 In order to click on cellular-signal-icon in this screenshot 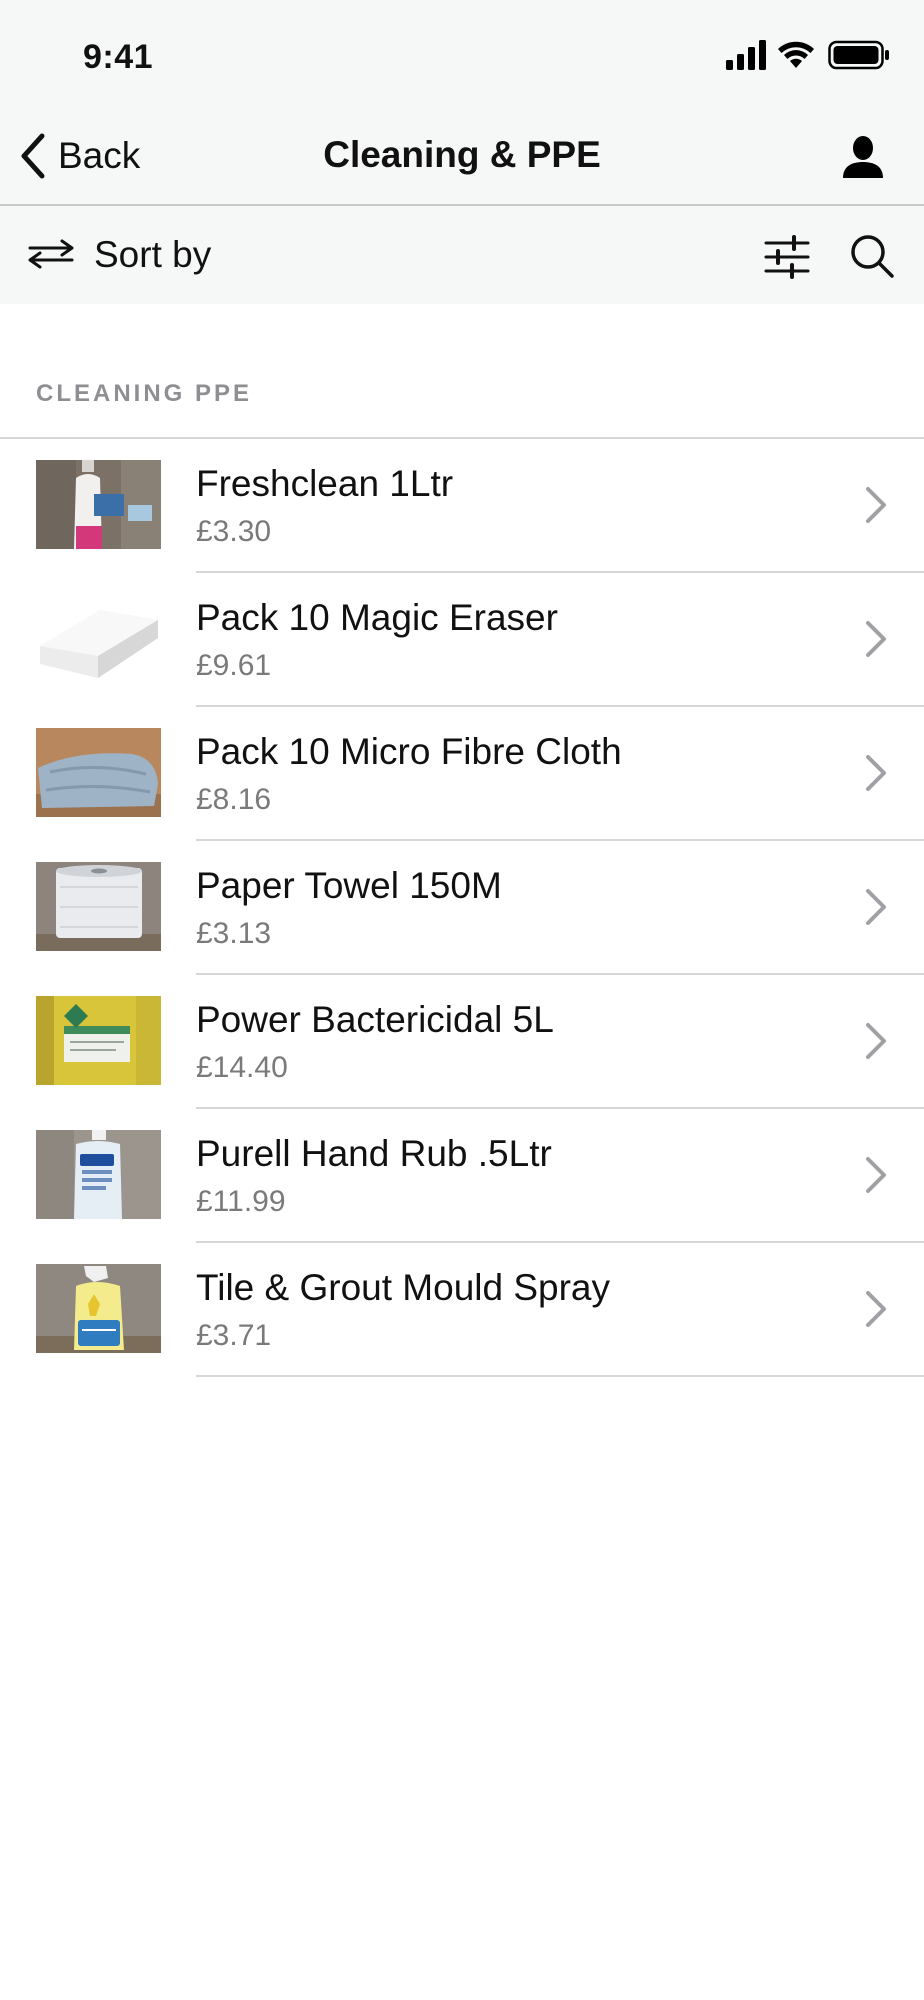, I will do `click(746, 55)`.